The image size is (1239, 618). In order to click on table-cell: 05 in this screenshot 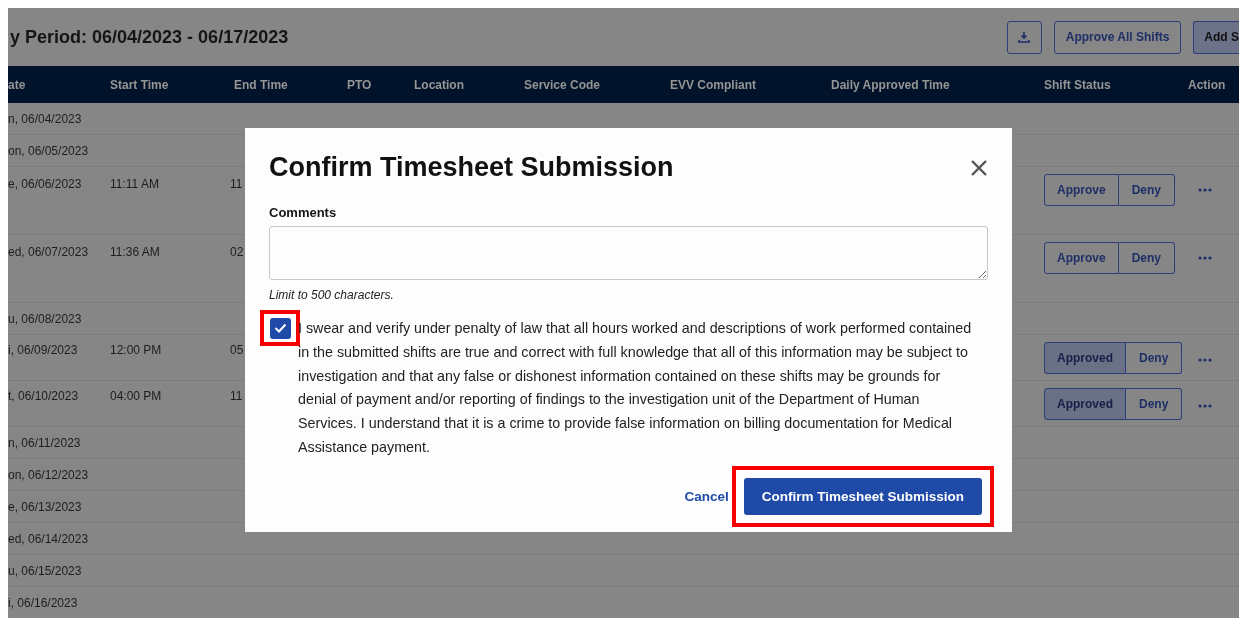, I will do `click(237, 350)`.